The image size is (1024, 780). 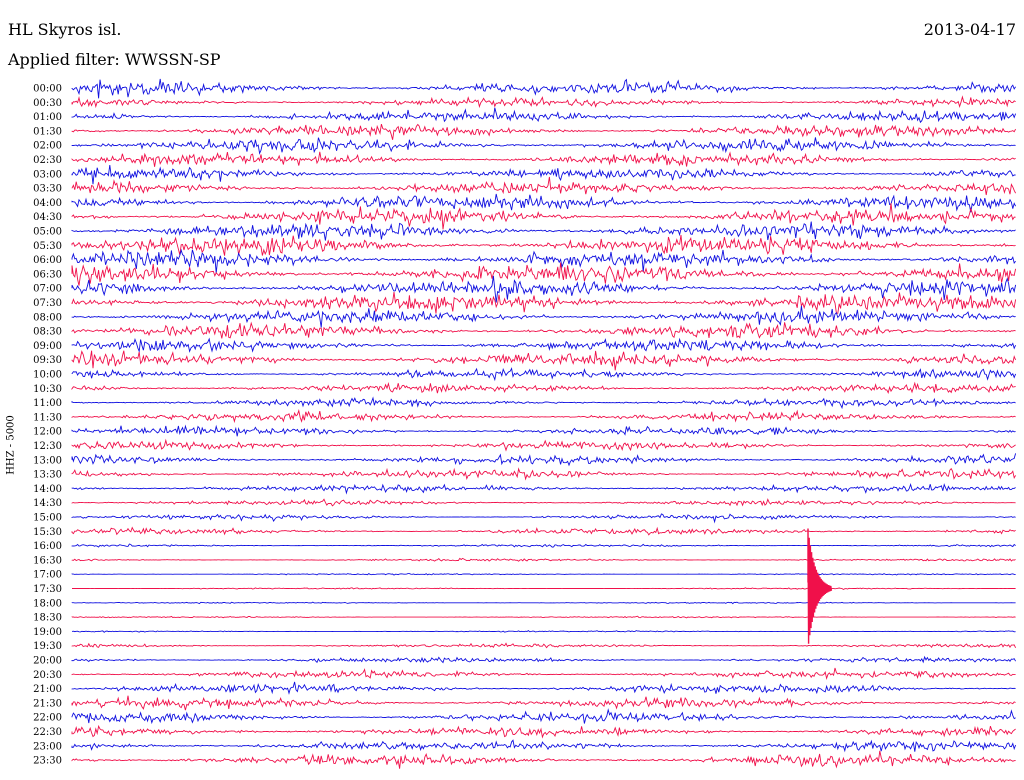 What do you see at coordinates (47, 131) in the screenshot?
I see `time-tick-label: 01:30` at bounding box center [47, 131].